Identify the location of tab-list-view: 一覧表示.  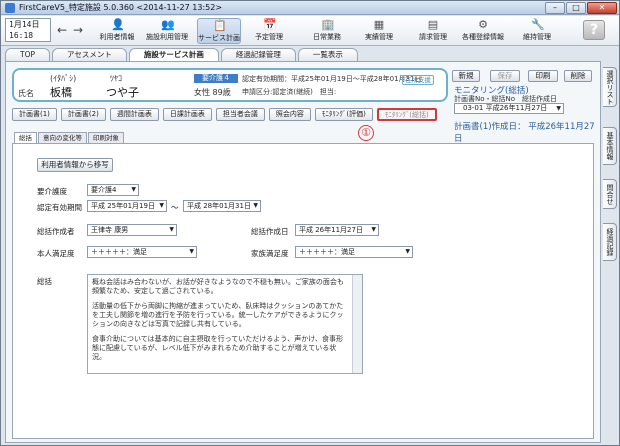
(327, 54).